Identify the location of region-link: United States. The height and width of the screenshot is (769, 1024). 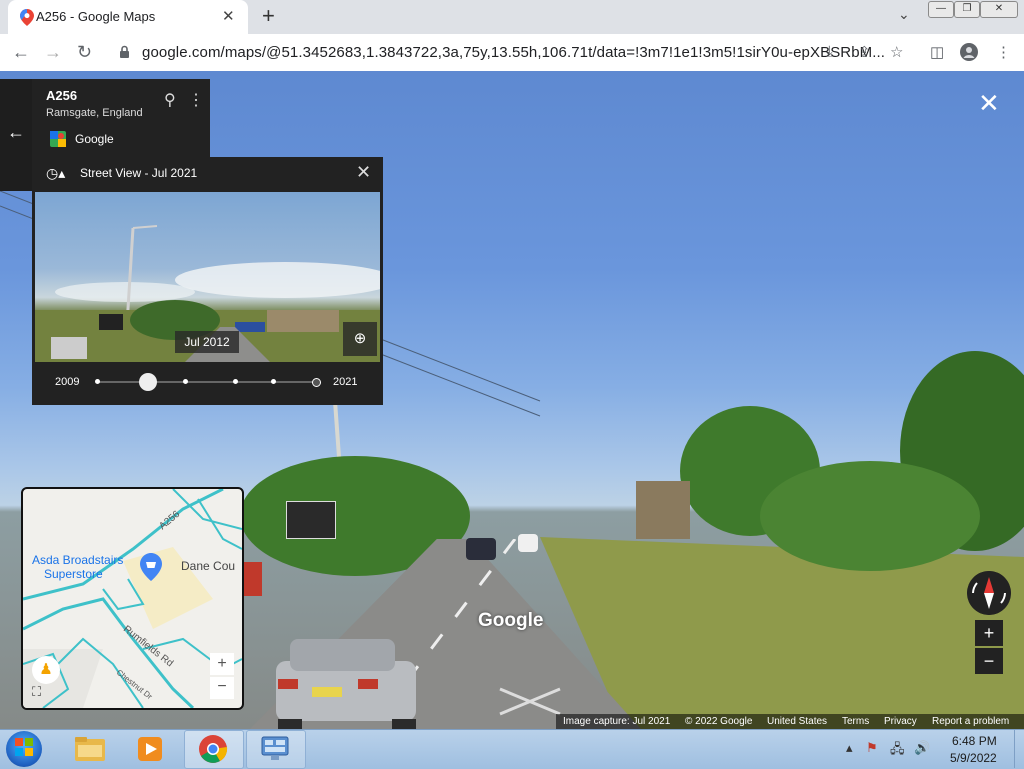
(797, 721).